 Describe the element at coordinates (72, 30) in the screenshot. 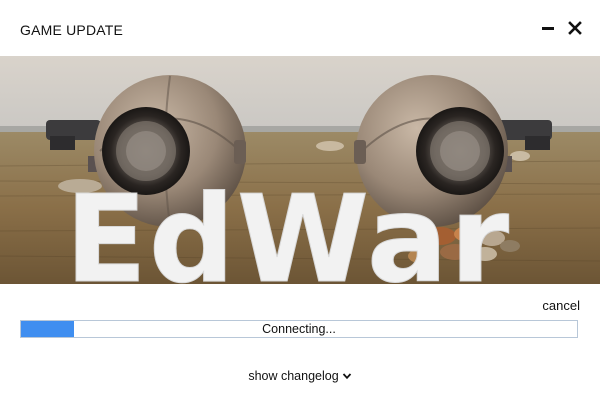

I see `window-title: GAME UPDATE` at that location.